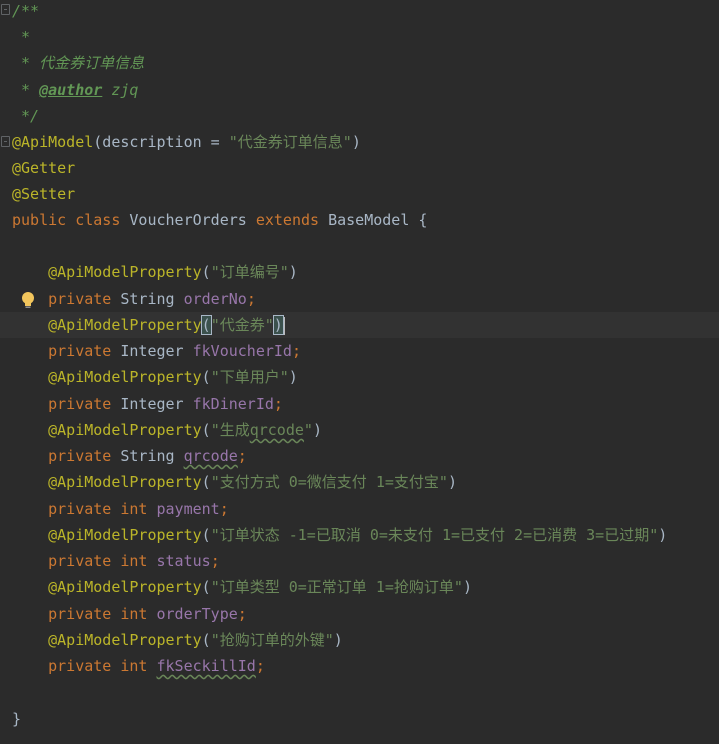 This screenshot has height=744, width=719. What do you see at coordinates (147, 456) in the screenshot?
I see `field-declaration-line: private String qrcode;` at bounding box center [147, 456].